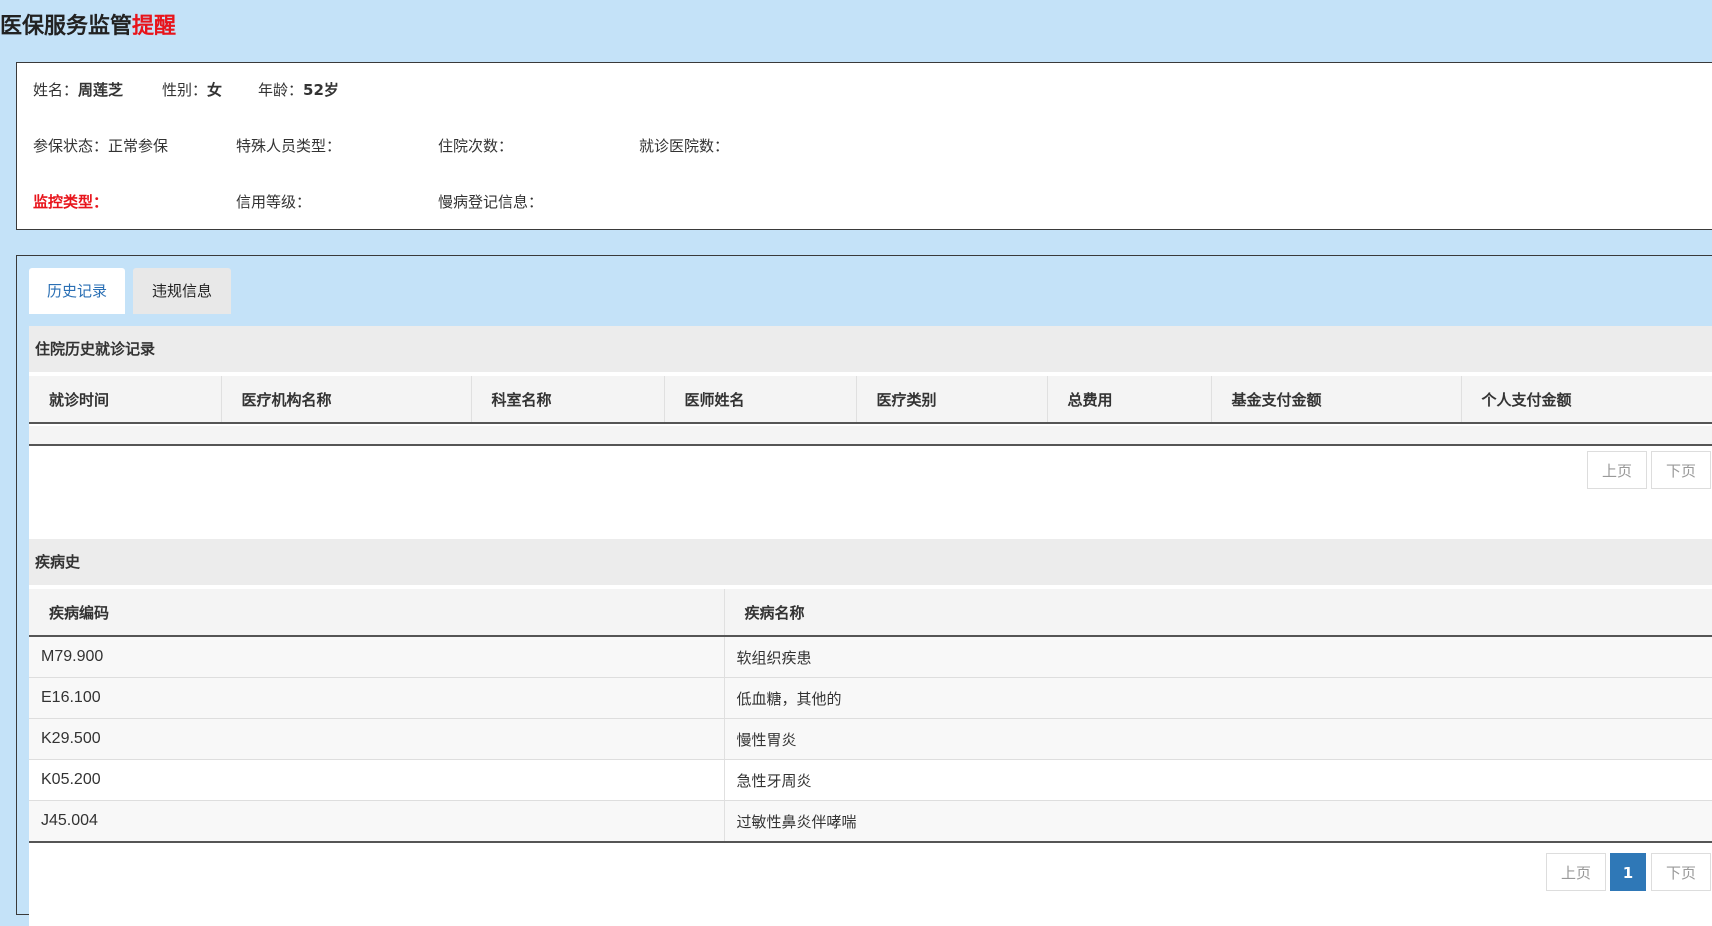 This screenshot has width=1712, height=926. Describe the element at coordinates (760, 400) in the screenshot. I see `col-doctor: 医师姓名` at that location.